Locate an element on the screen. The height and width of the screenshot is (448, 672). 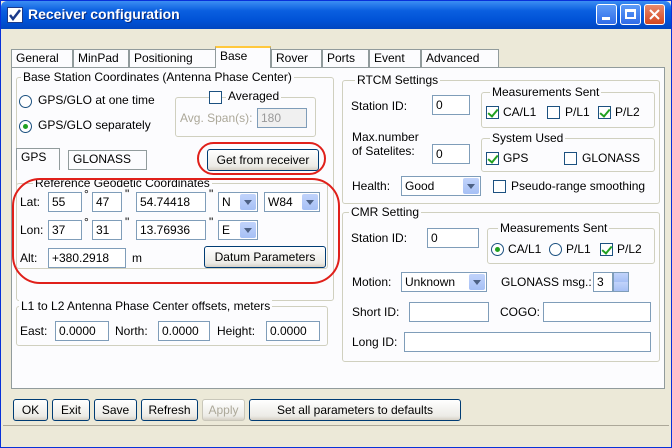
status-bar is located at coordinates (336, 435).